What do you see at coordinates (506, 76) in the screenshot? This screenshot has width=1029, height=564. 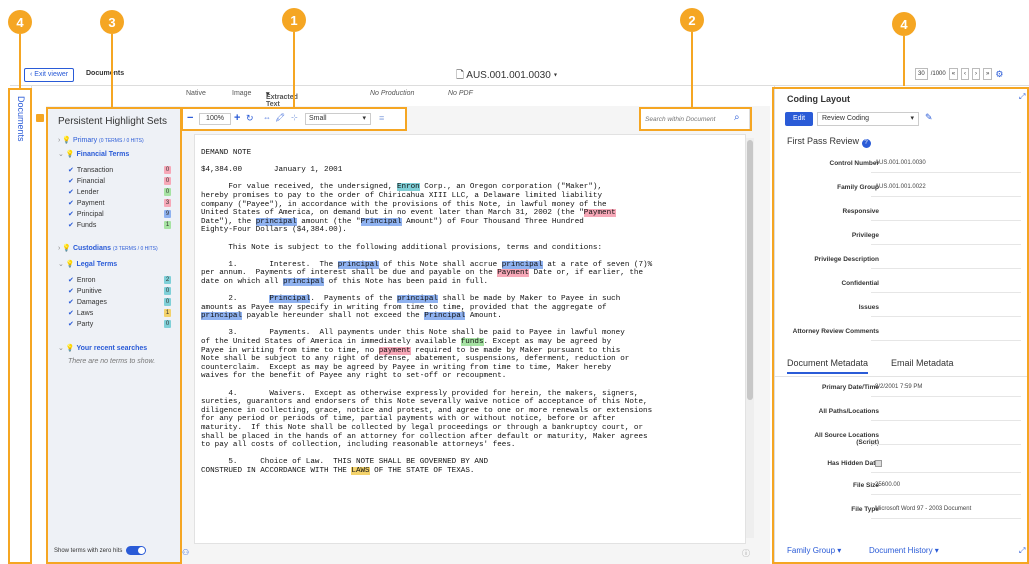 I see `document-id-selector: 🗋 AUS.001.001.0030 ▾` at bounding box center [506, 76].